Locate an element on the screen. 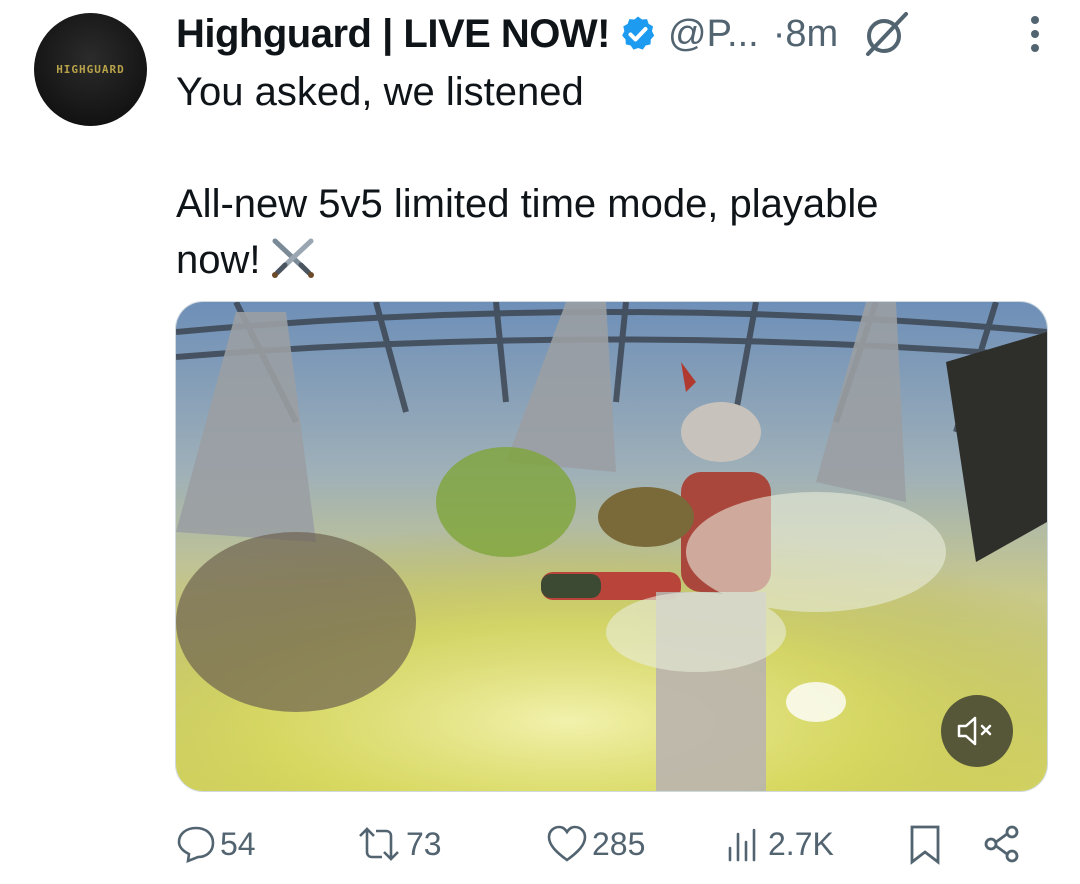 The image size is (1080, 884). grok-icon is located at coordinates (886, 34).